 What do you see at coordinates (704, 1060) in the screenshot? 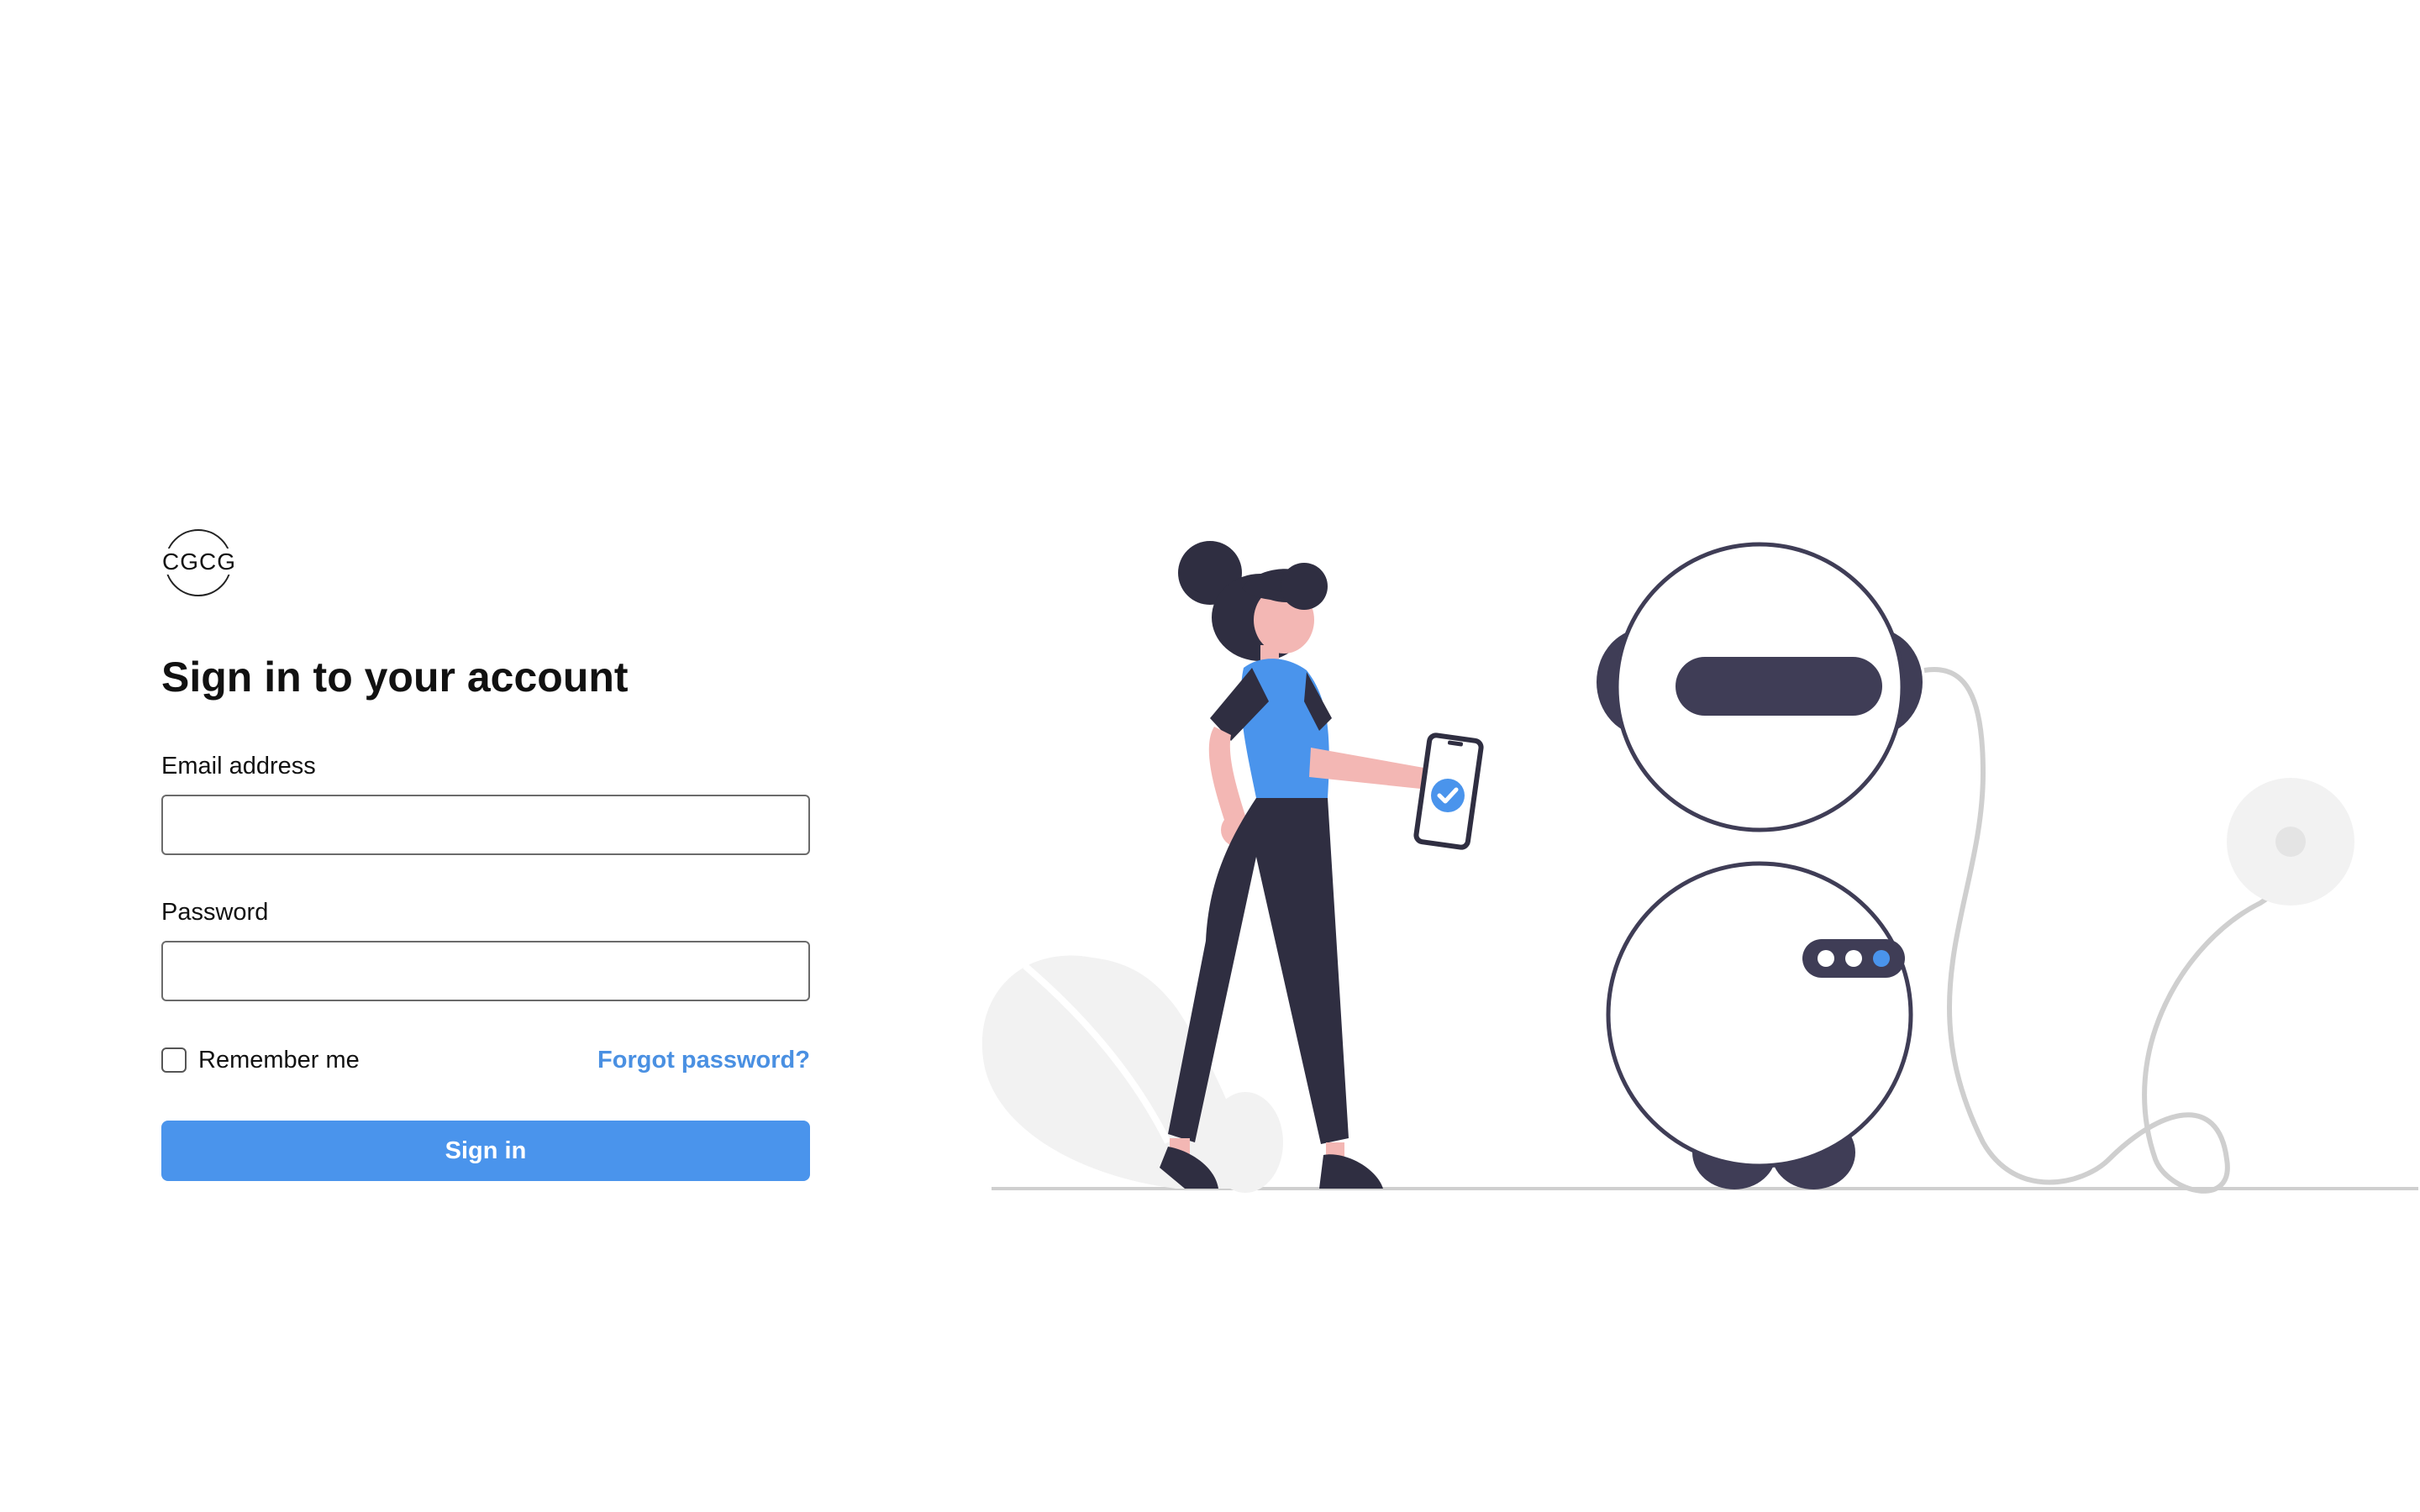
I see `forgot-password-link: Forgot password?` at bounding box center [704, 1060].